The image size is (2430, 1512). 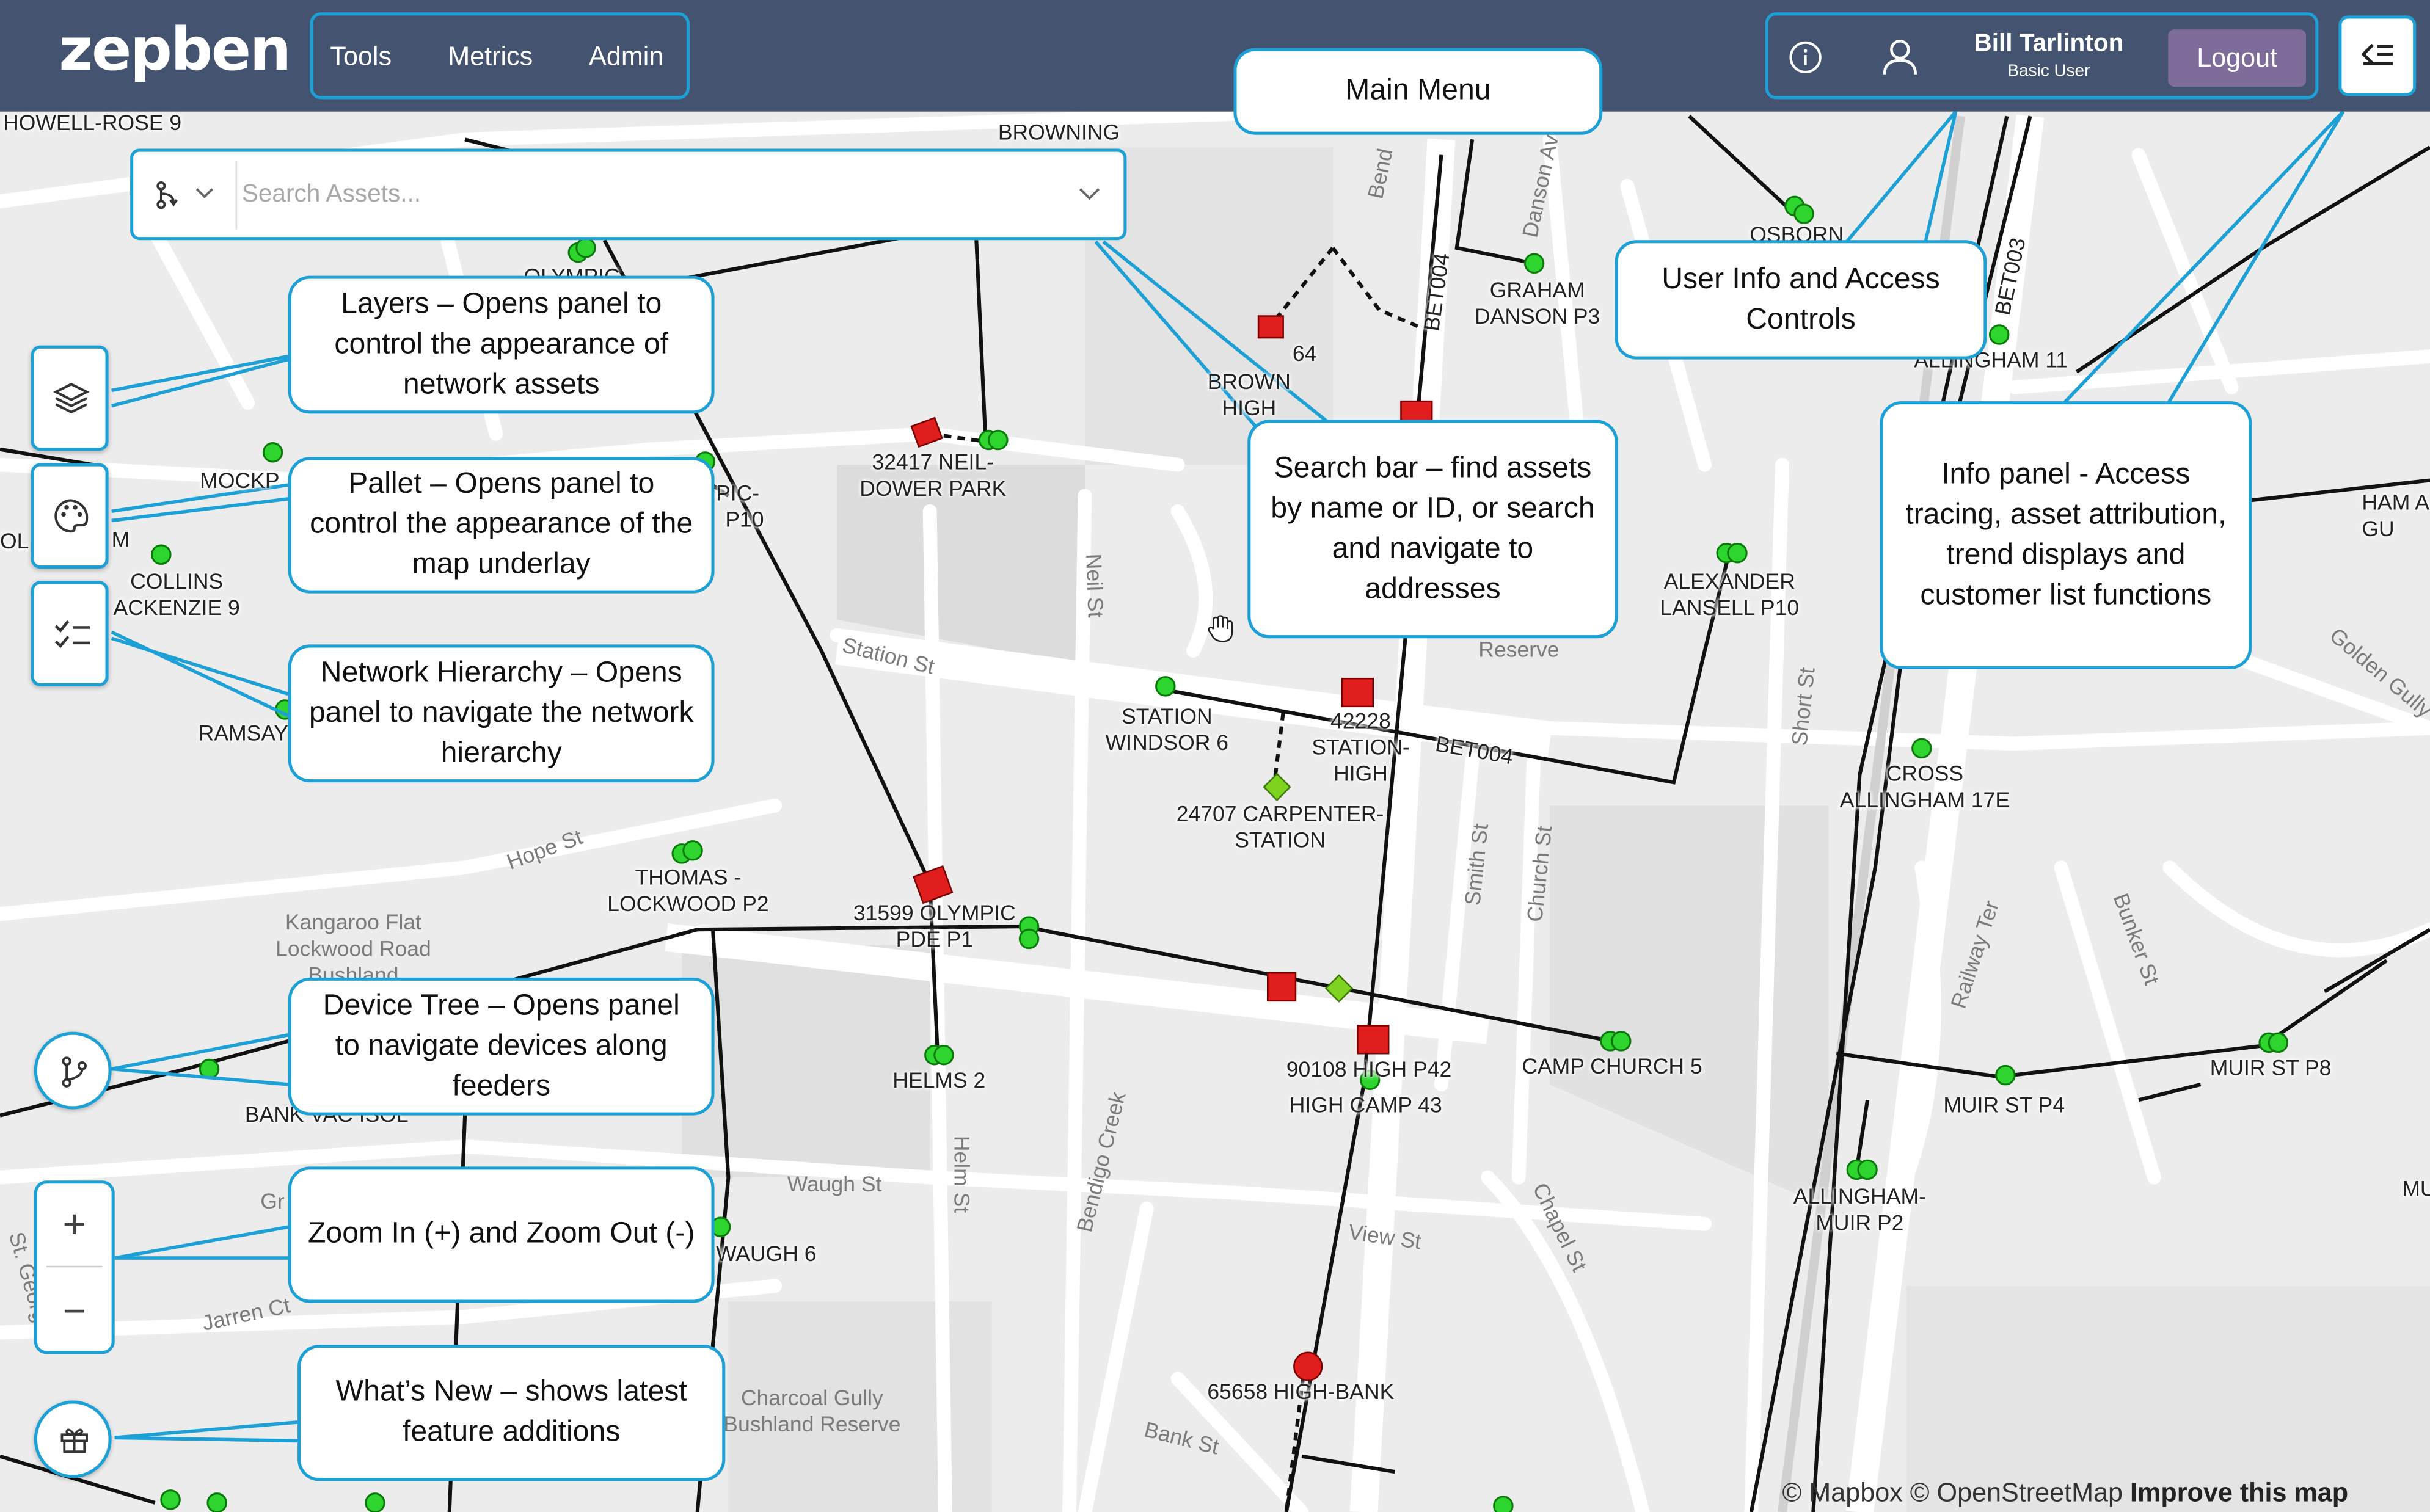 I want to click on label-thomas: THOMAS - LOCKWOOD P2, so click(x=688, y=890).